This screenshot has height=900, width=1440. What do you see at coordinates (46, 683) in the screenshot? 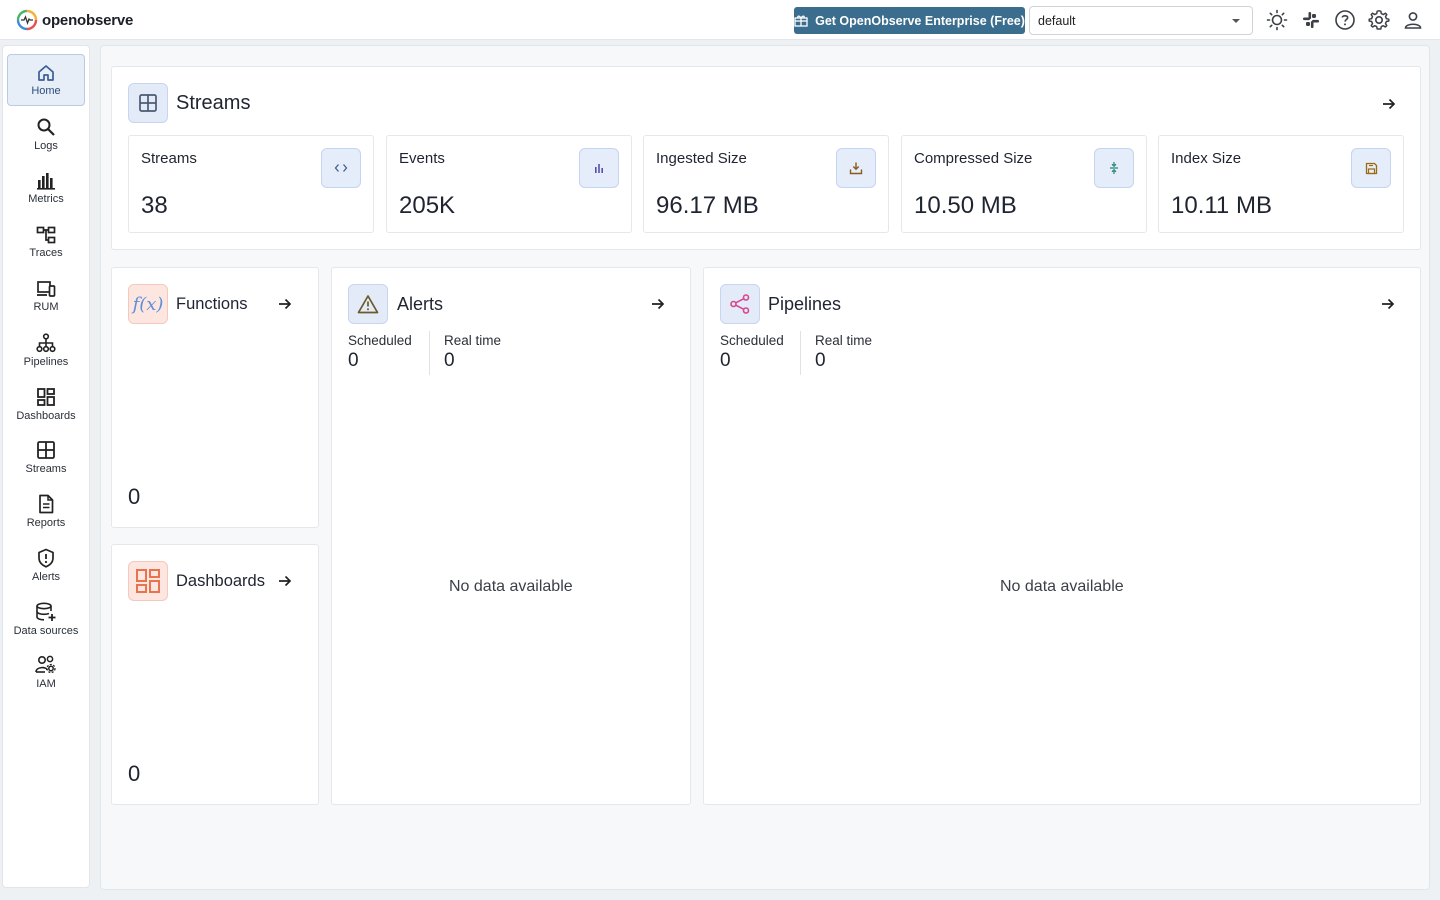
I see `sidebar-item-label: IAM` at bounding box center [46, 683].